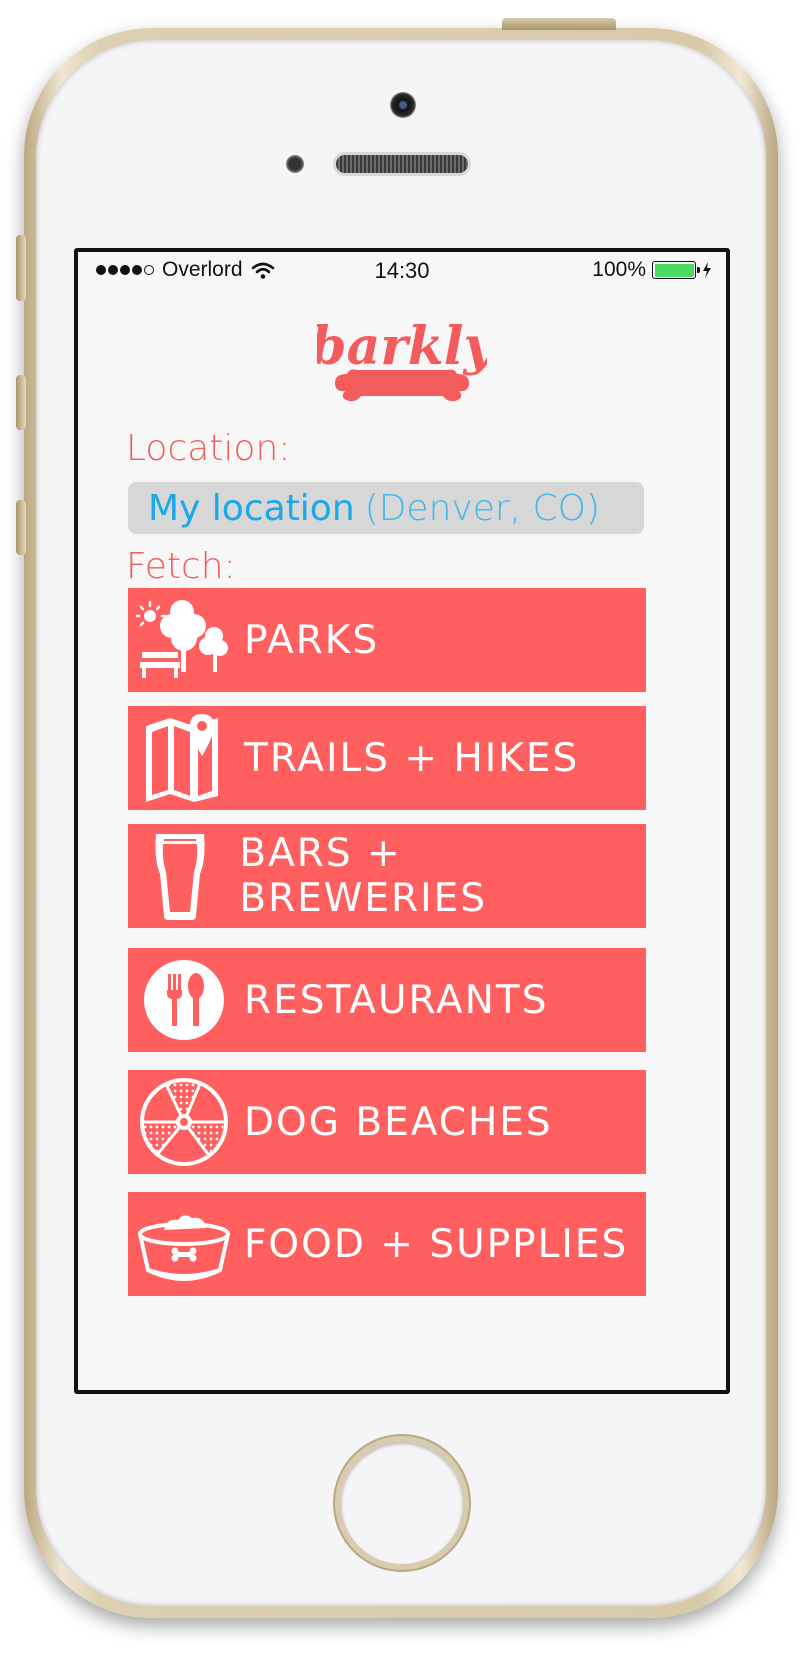 This screenshot has height=1660, width=810. I want to click on home-button, so click(402, 1503).